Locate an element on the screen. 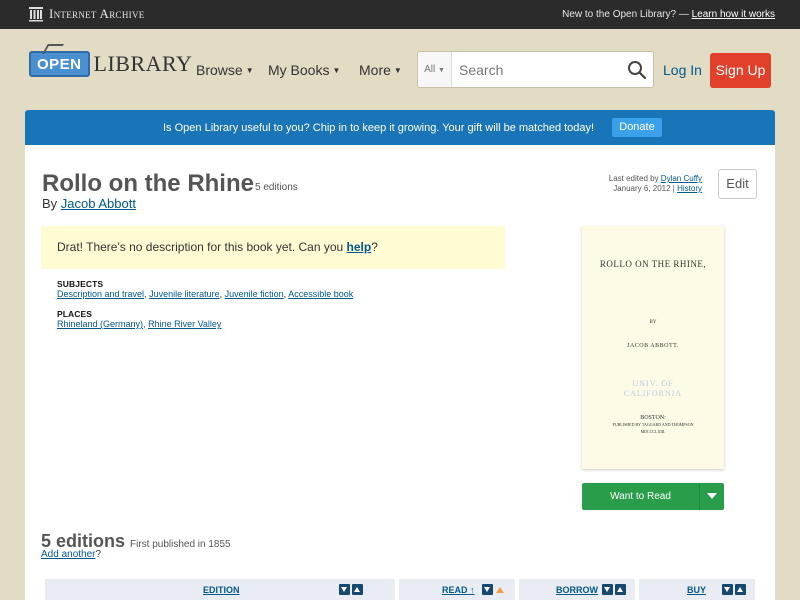 Image resolution: width=800 pixels, height=600 pixels. last-edited-date: January 6, 2012 | is located at coordinates (644, 188).